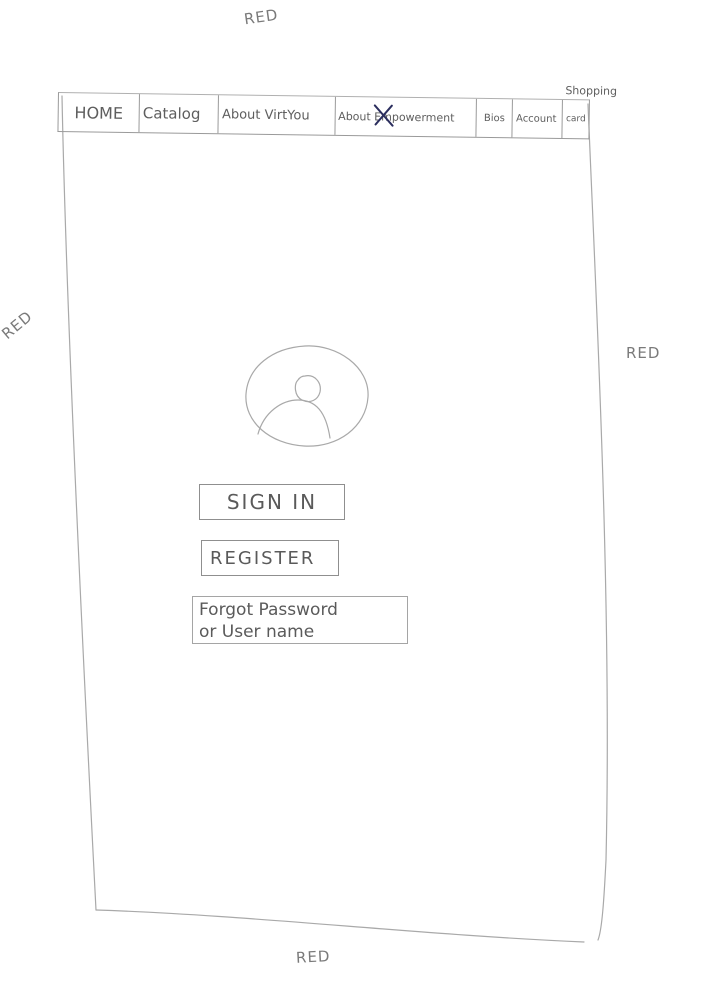 The height and width of the screenshot is (990, 702). I want to click on nav-home: HOME, so click(99, 113).